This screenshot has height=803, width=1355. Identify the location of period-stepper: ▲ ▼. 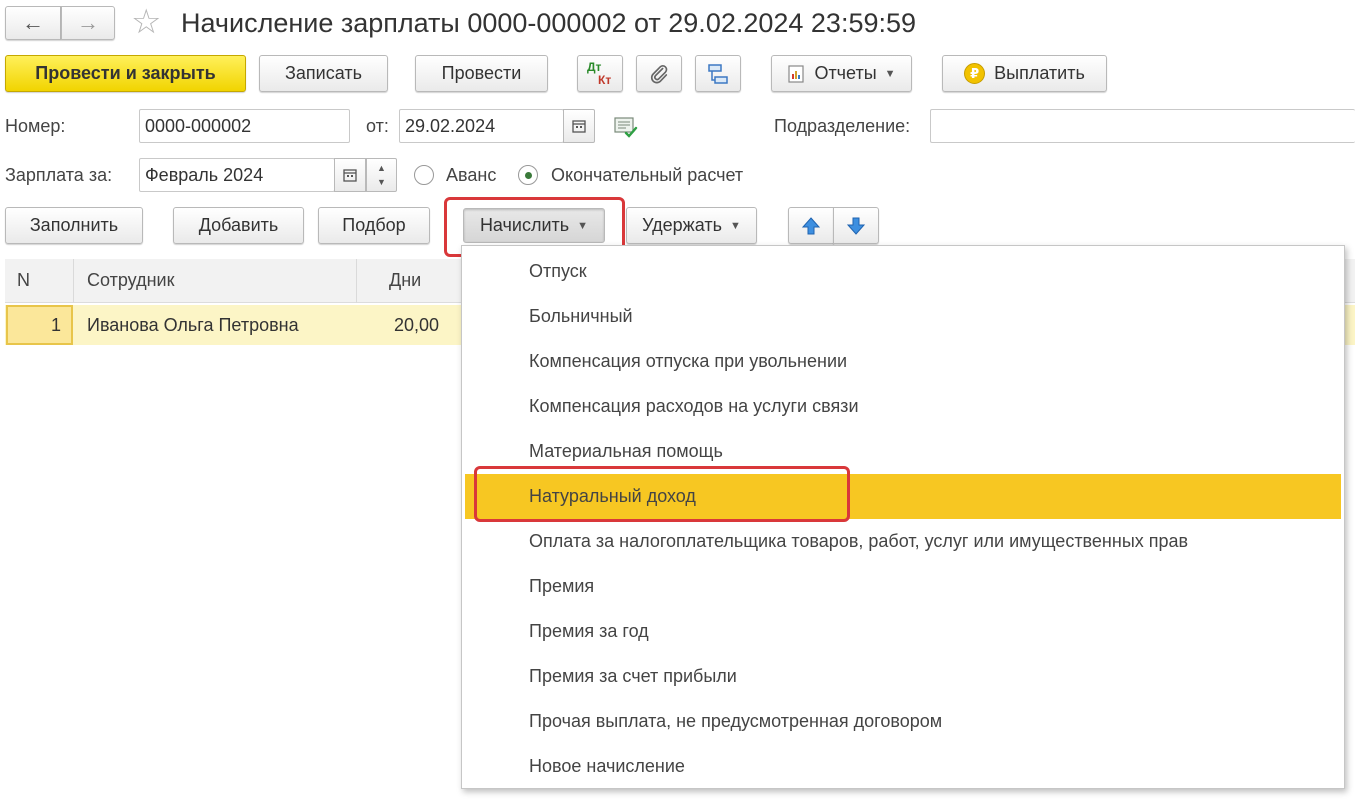
(381, 175).